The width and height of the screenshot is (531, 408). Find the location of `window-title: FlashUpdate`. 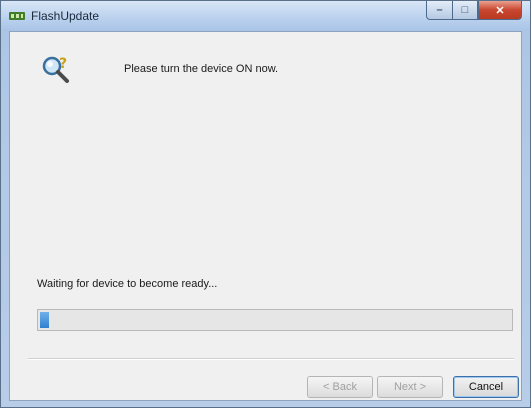

window-title: FlashUpdate is located at coordinates (65, 16).